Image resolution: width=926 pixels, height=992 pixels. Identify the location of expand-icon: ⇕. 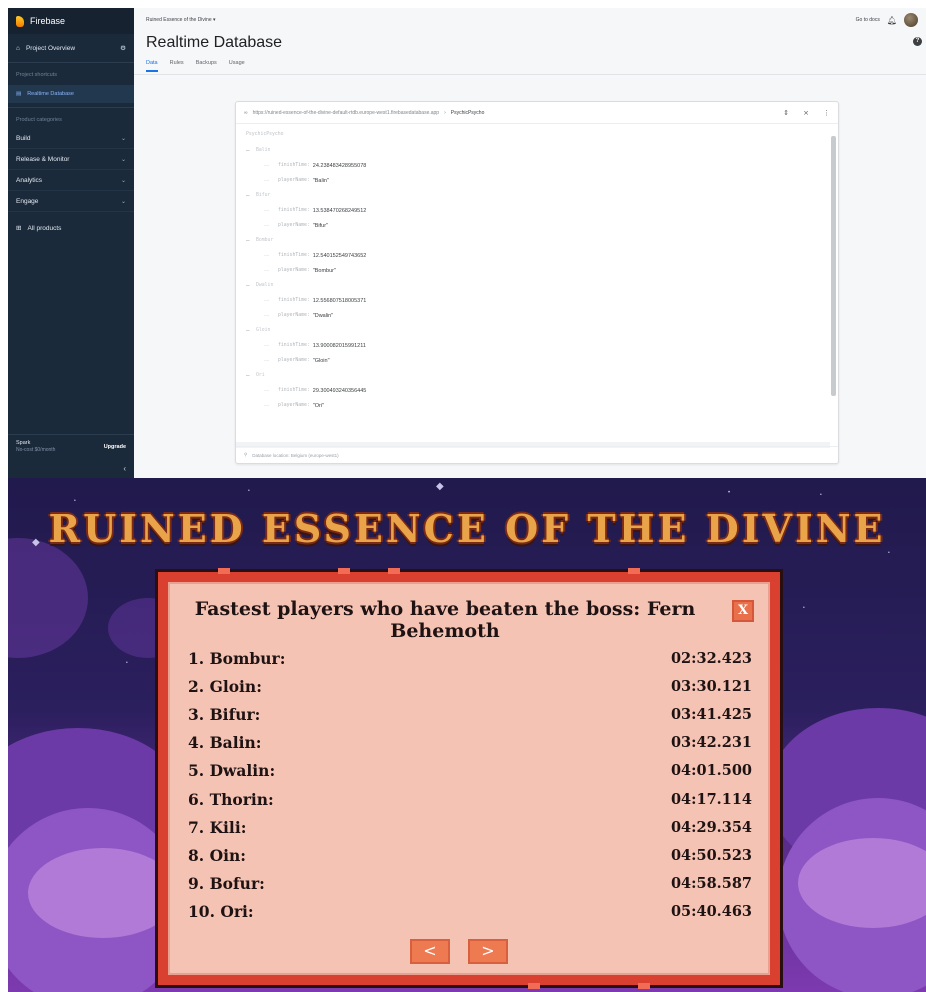
(786, 113).